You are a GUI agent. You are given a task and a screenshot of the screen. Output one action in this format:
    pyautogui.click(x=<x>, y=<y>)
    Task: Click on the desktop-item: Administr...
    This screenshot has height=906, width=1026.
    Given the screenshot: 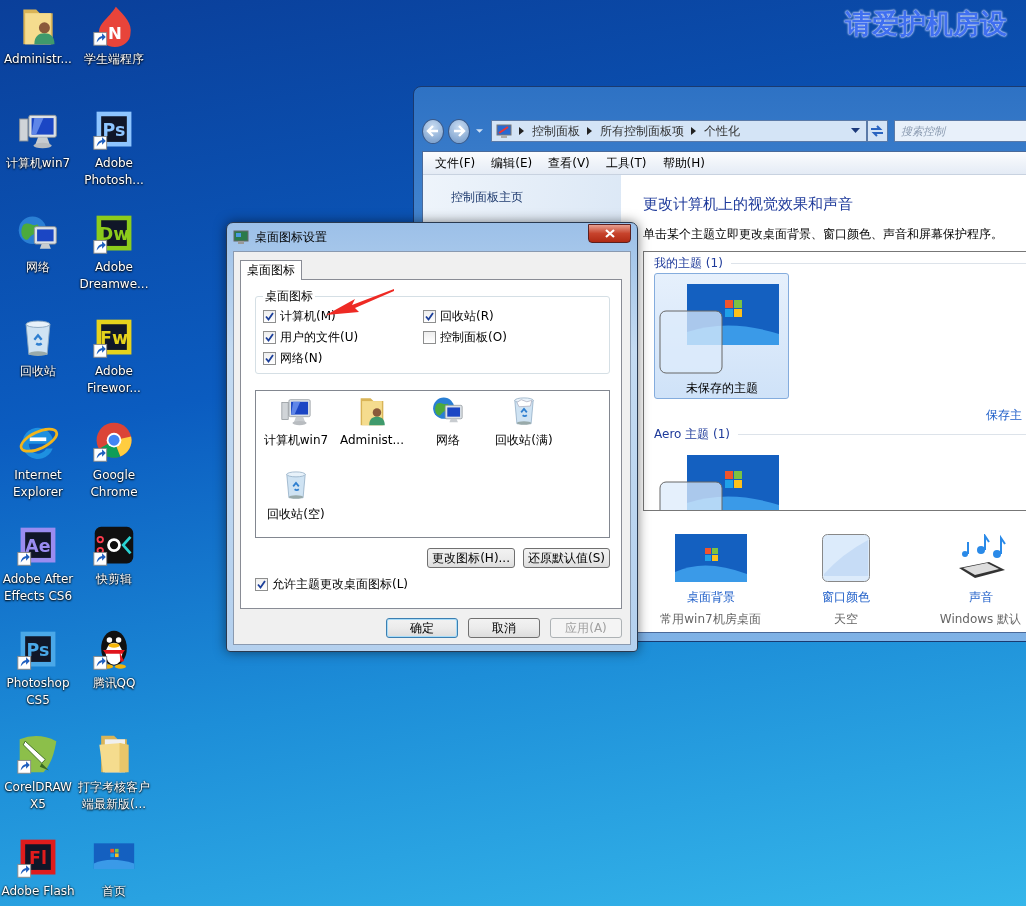 What is the action you would take?
    pyautogui.click(x=38, y=52)
    